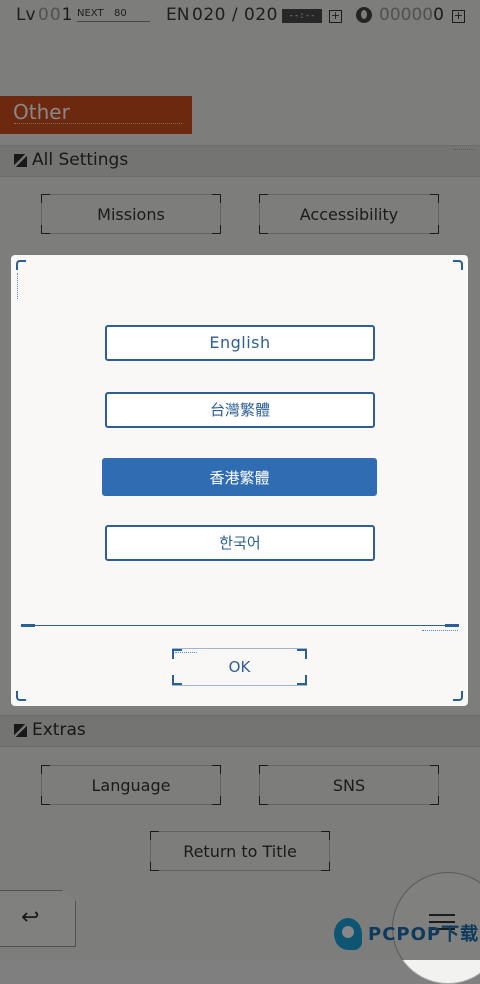  I want to click on dialog-decoration, so click(18, 286).